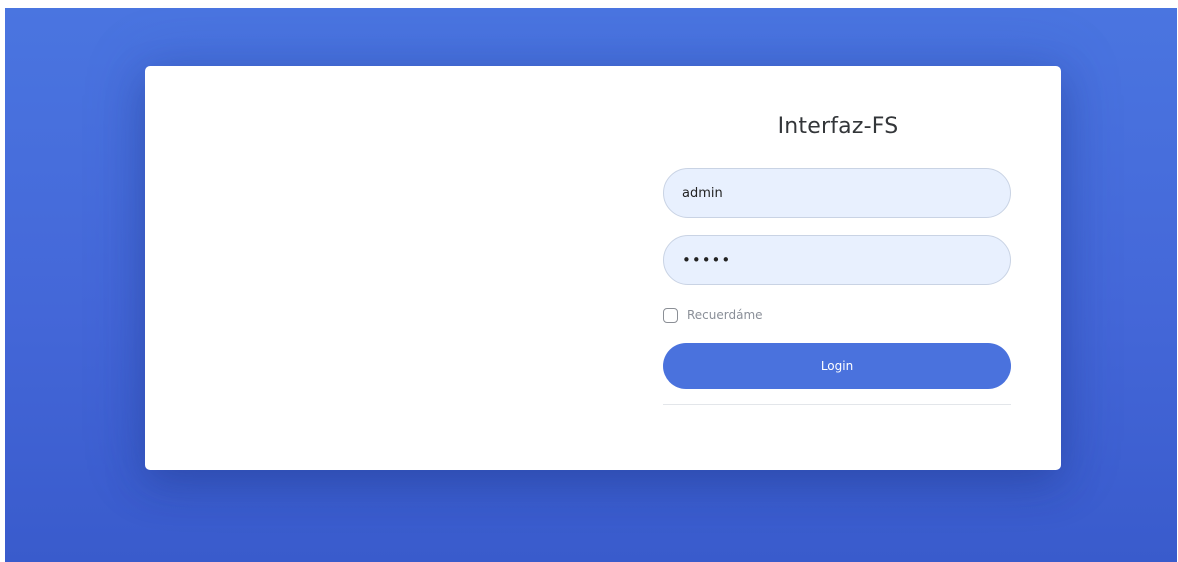  Describe the element at coordinates (838, 126) in the screenshot. I see `app-title: Interfaz-FS` at that location.